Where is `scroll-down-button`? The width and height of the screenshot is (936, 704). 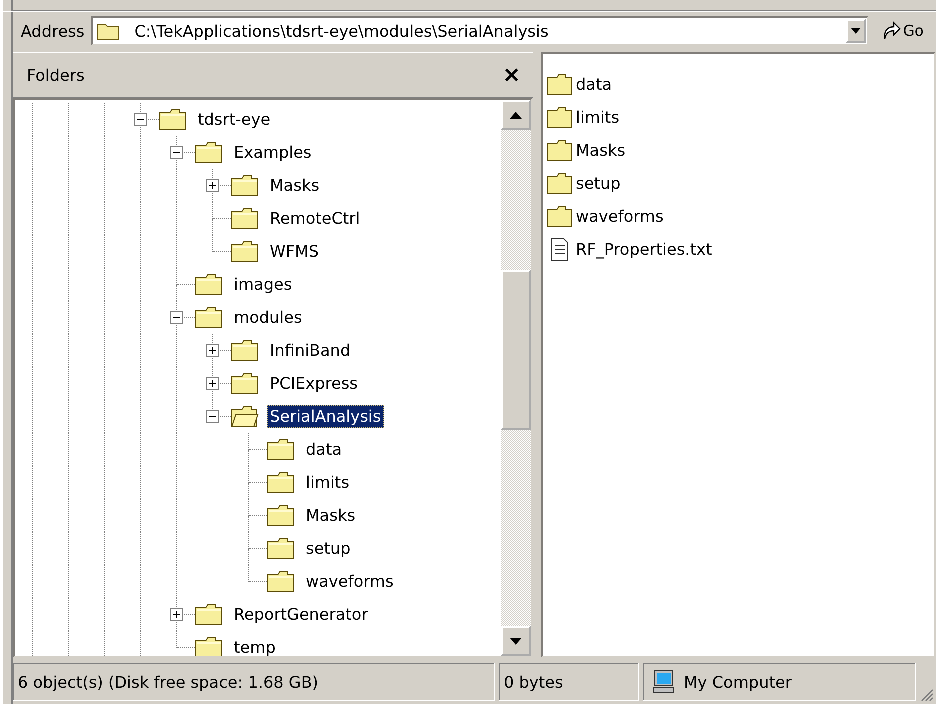
scroll-down-button is located at coordinates (516, 641).